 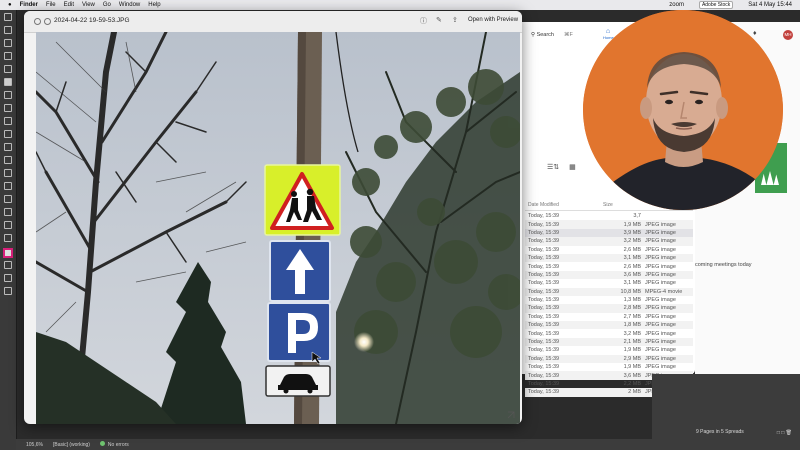 I want to click on adobe-stock-search: Adobe Stock, so click(x=716, y=5).